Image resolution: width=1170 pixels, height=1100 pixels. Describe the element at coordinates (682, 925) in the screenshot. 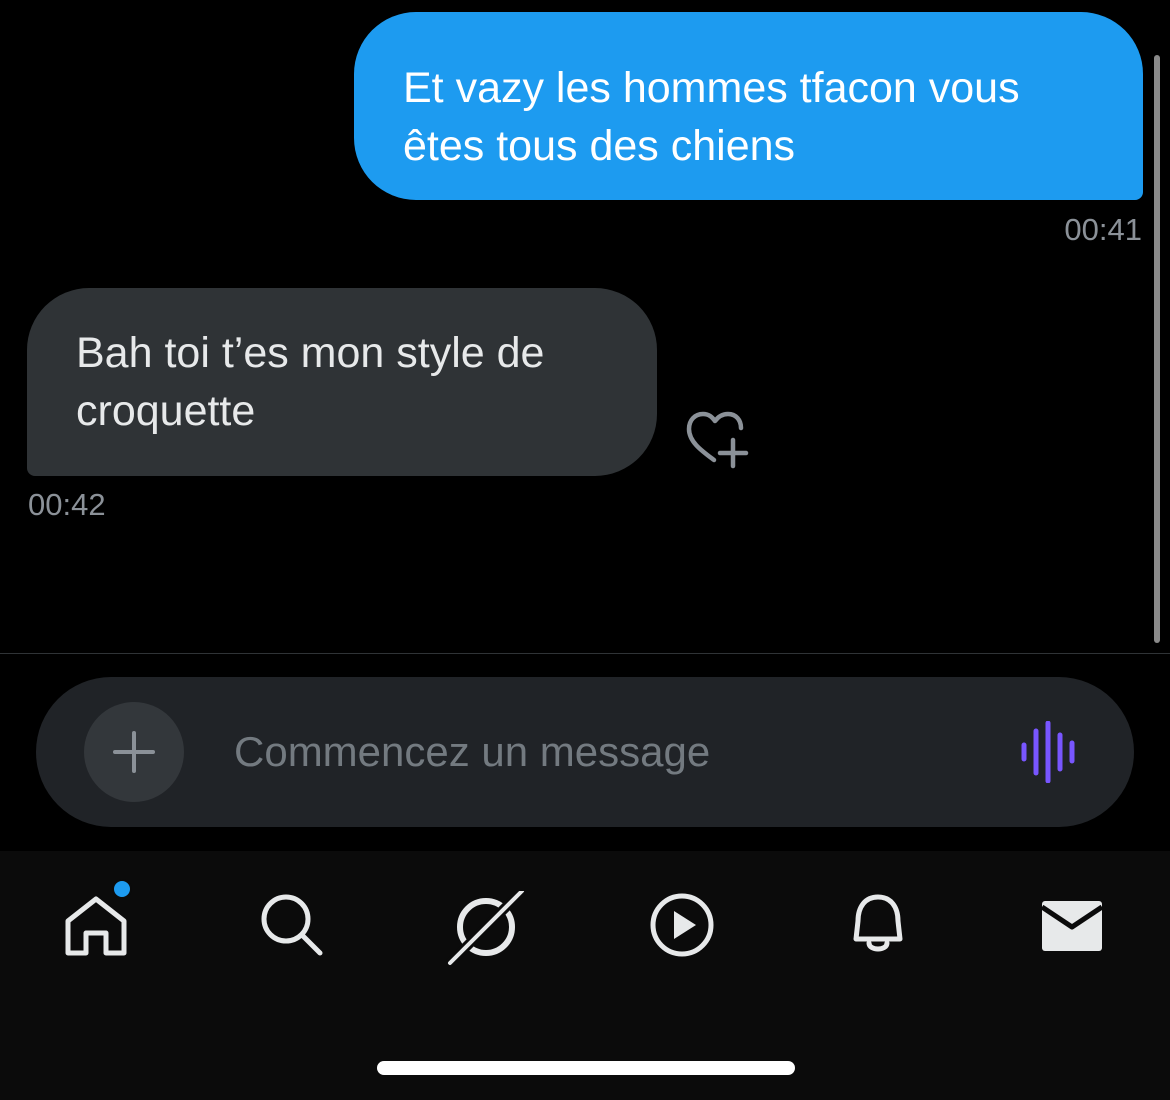

I see `play-icon` at that location.